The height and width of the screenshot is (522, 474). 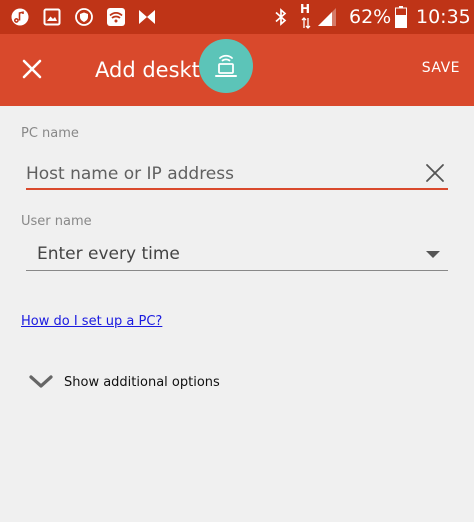 What do you see at coordinates (441, 68) in the screenshot?
I see `save-button: SAVE` at bounding box center [441, 68].